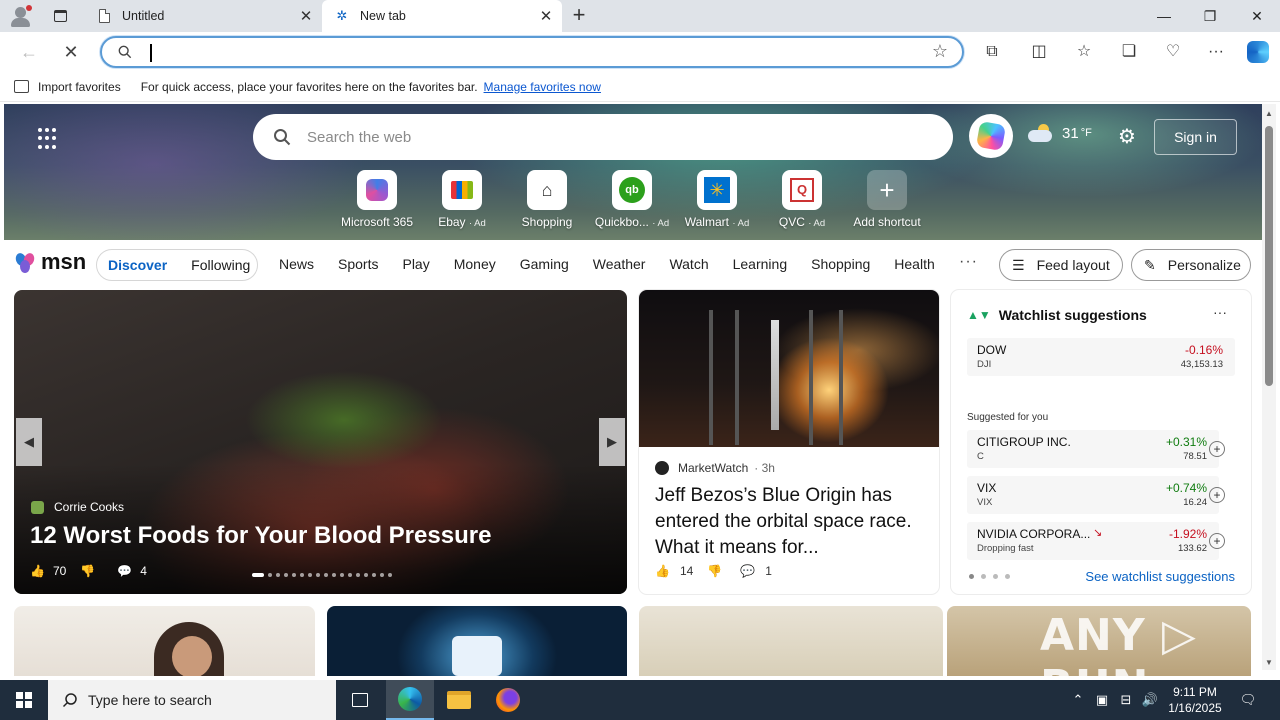 This screenshot has height=720, width=1280. I want to click on nav-weather: Weather, so click(619, 264).